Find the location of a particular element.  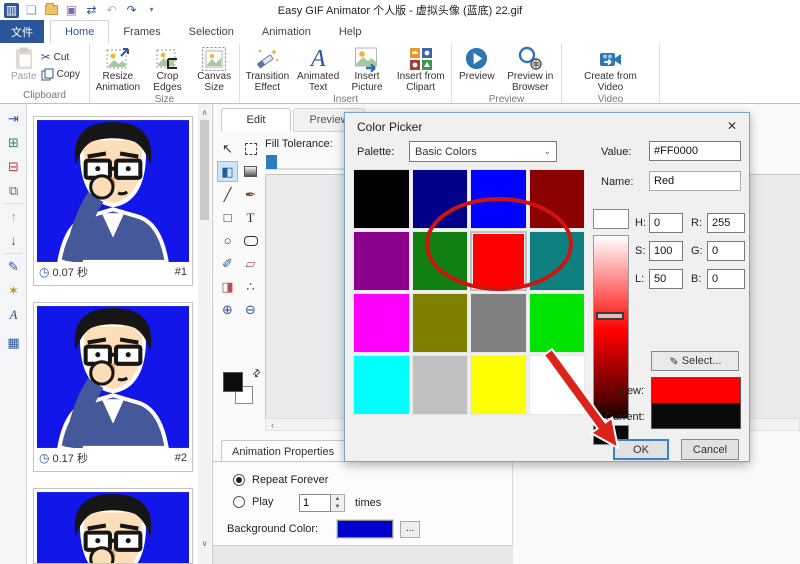

magic-wand-icon: ✶ is located at coordinates (13, 290).